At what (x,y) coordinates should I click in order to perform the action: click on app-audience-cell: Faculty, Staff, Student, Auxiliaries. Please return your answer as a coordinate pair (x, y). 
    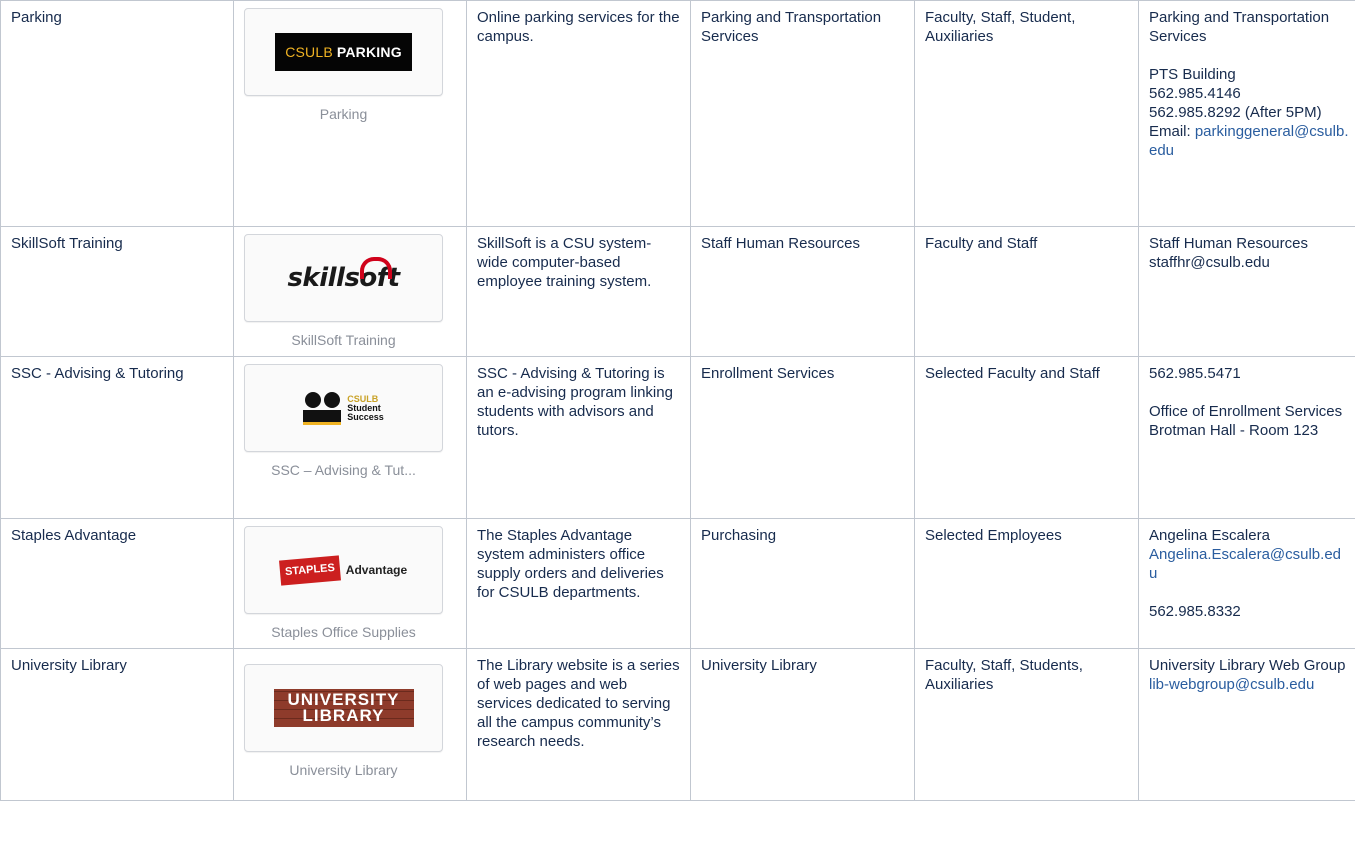
    Looking at the image, I should click on (1026, 113).